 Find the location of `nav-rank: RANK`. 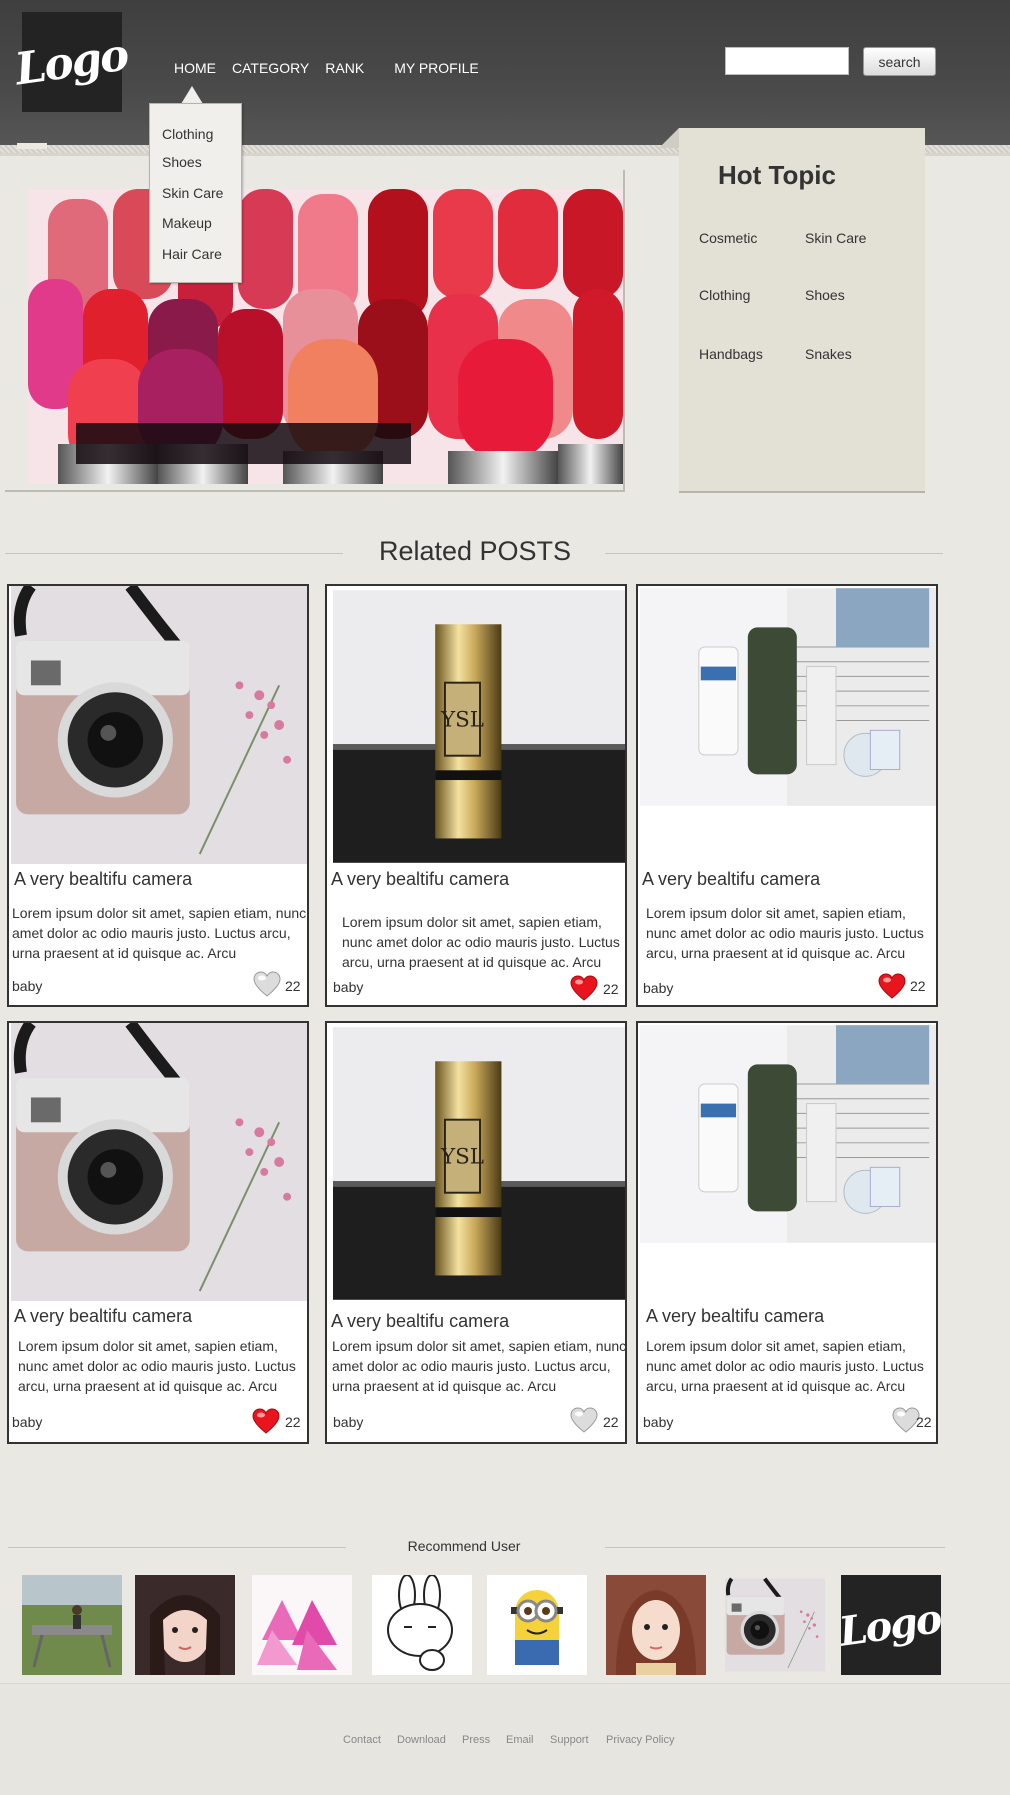

nav-rank: RANK is located at coordinates (344, 68).